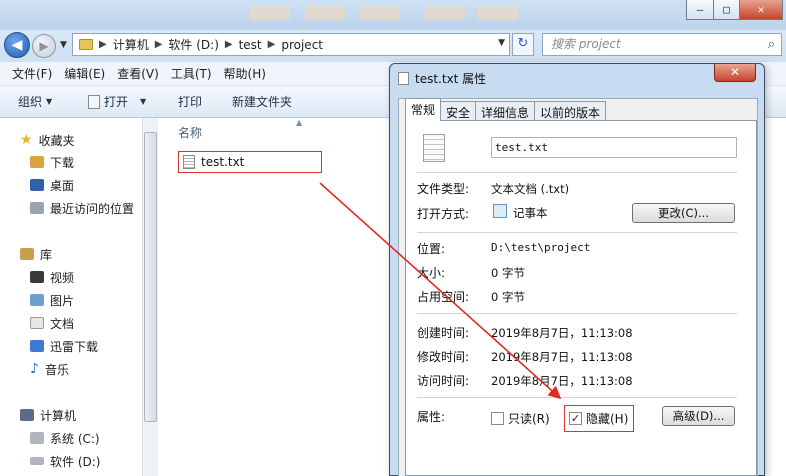  What do you see at coordinates (761, 10) in the screenshot?
I see `close-button: ✕` at bounding box center [761, 10].